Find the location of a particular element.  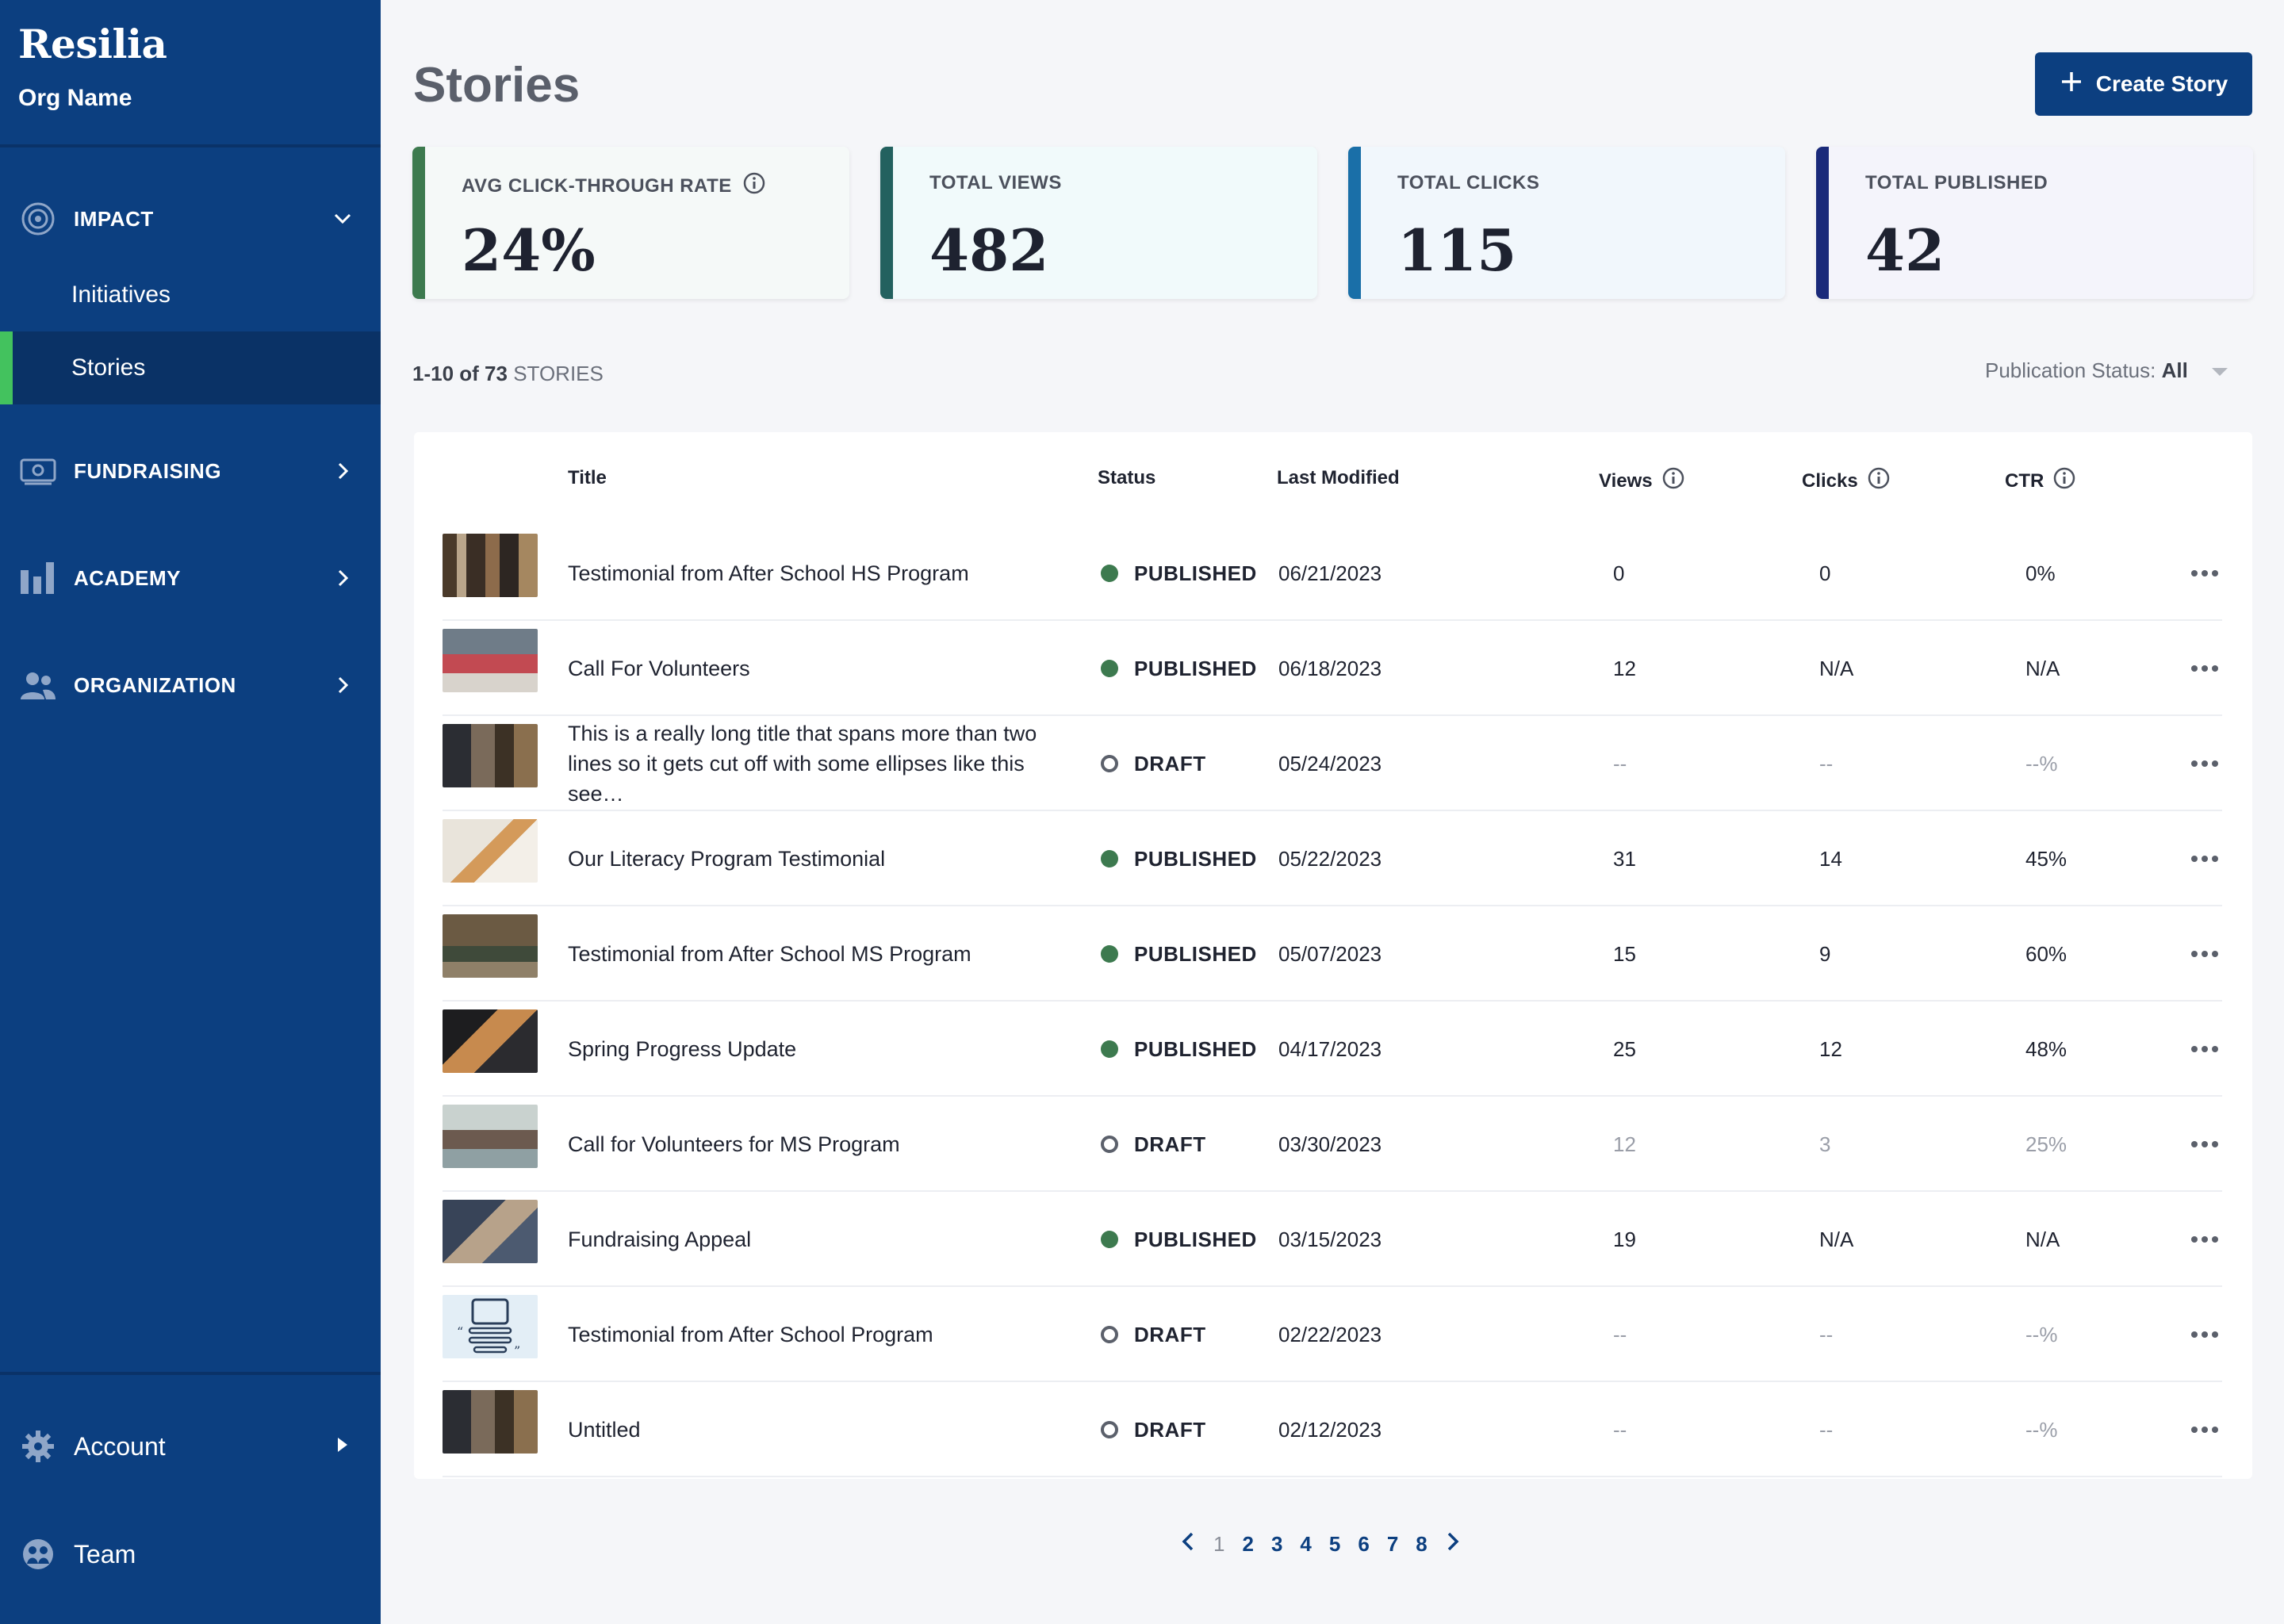

ctr-value: 45% is located at coordinates (2046, 859).